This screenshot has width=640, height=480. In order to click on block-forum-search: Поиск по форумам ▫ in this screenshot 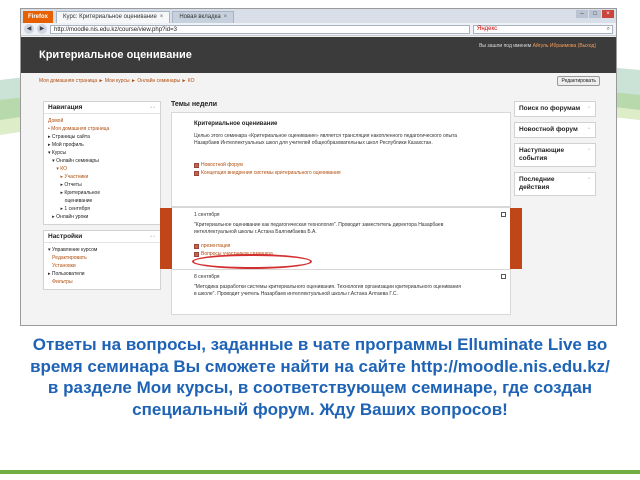, I will do `click(555, 109)`.